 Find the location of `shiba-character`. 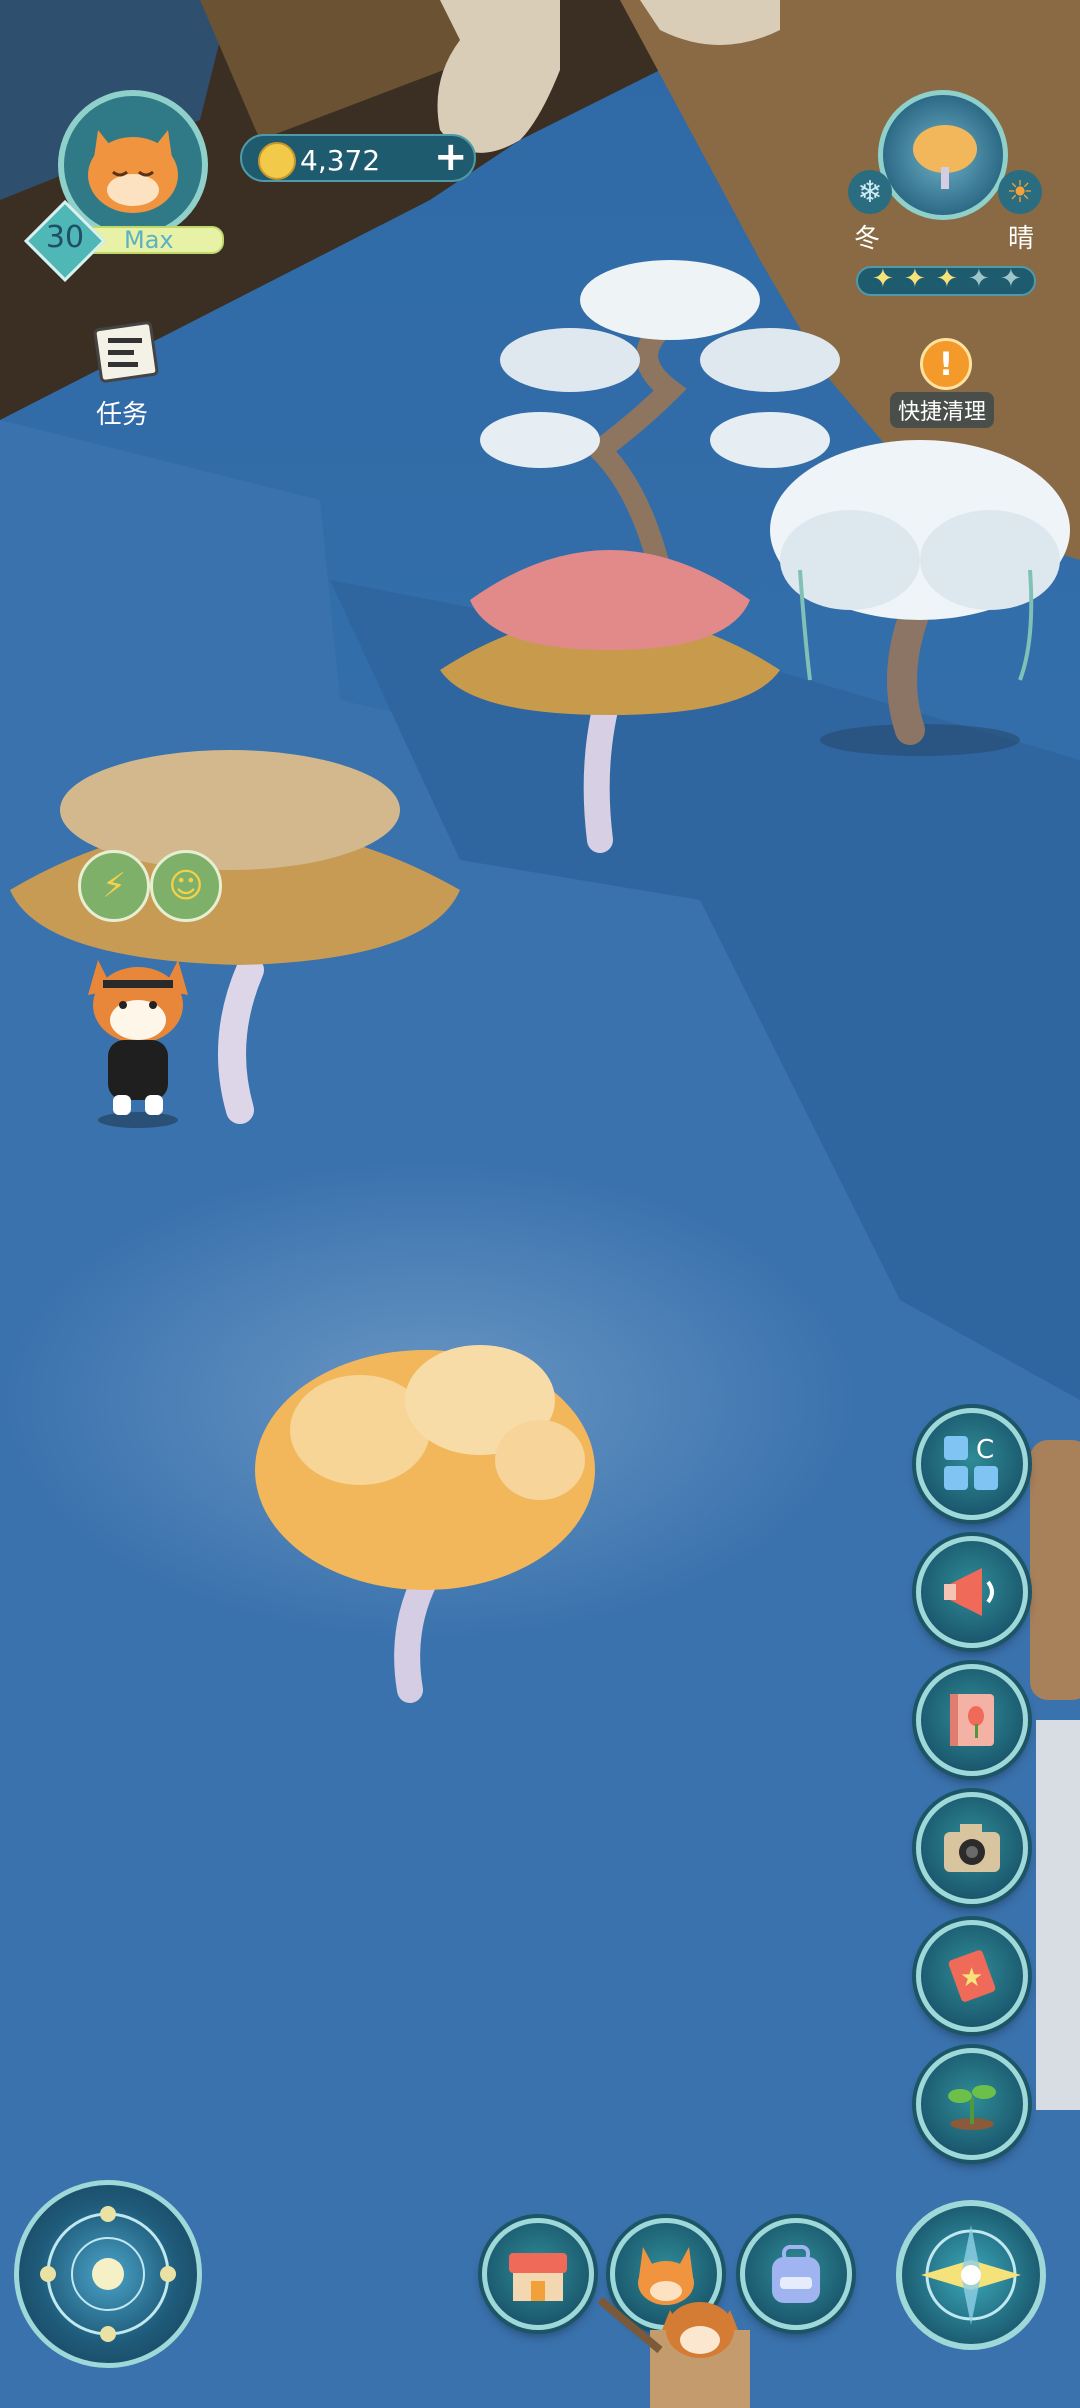

shiba-character is located at coordinates (138, 1040).